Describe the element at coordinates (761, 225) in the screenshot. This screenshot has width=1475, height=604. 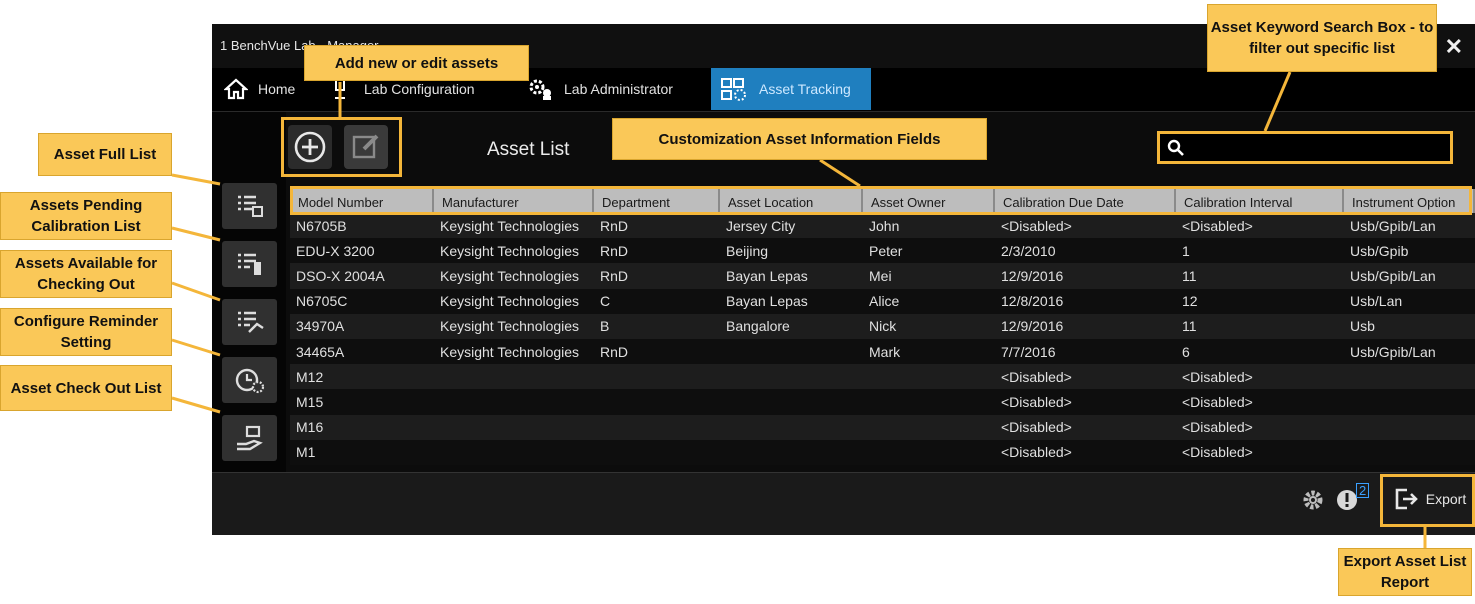
I see `table-cell: Jersey City` at that location.